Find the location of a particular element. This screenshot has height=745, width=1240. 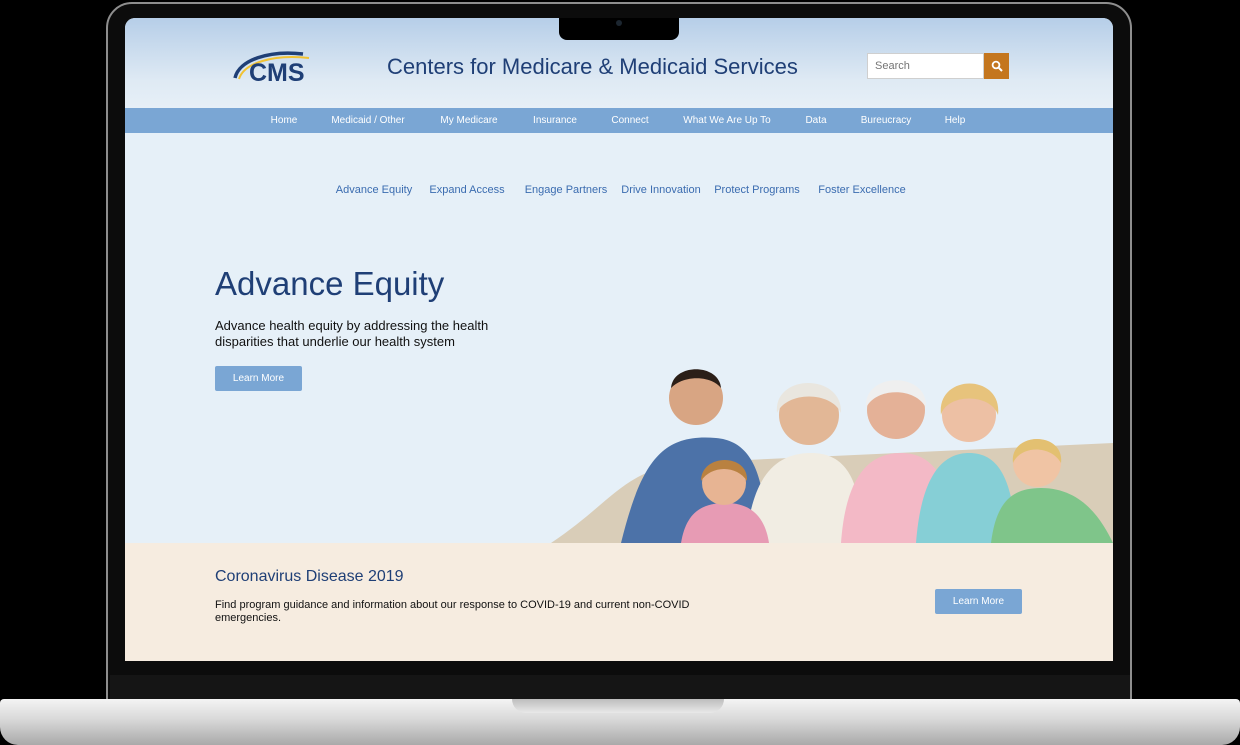

camera-notch is located at coordinates (619, 29).